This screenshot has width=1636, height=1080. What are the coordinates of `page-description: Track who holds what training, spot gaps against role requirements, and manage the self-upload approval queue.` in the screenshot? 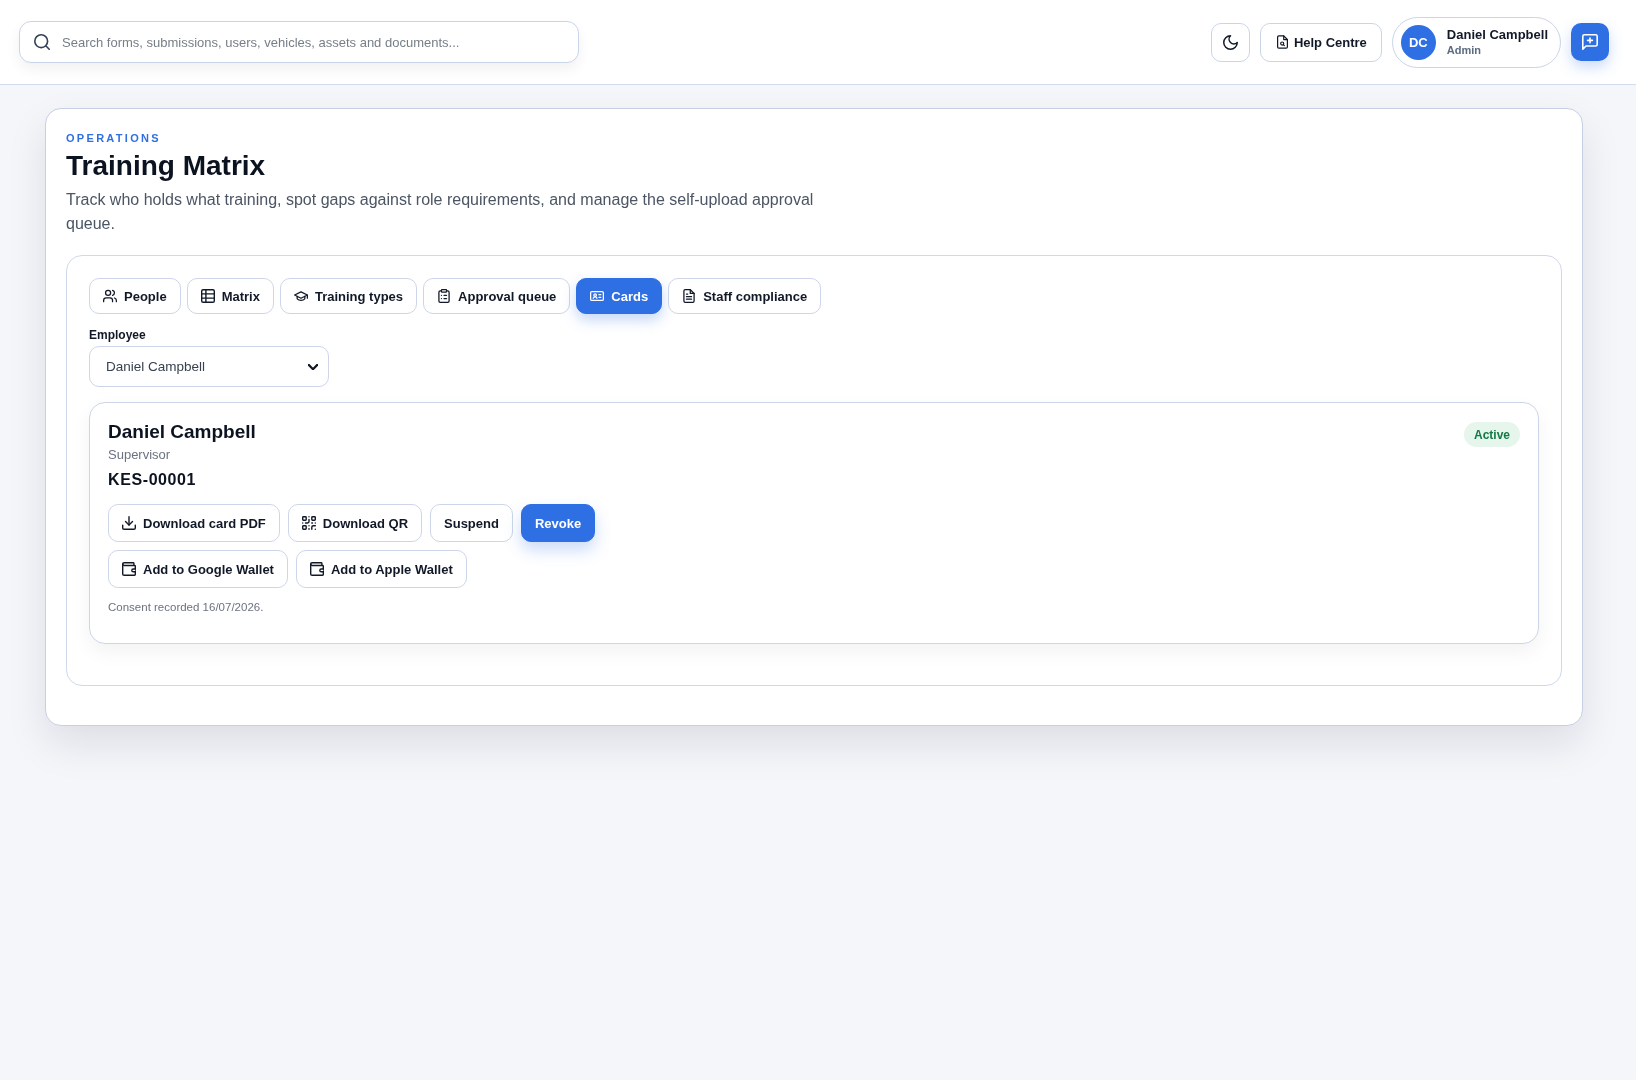 It's located at (440, 212).